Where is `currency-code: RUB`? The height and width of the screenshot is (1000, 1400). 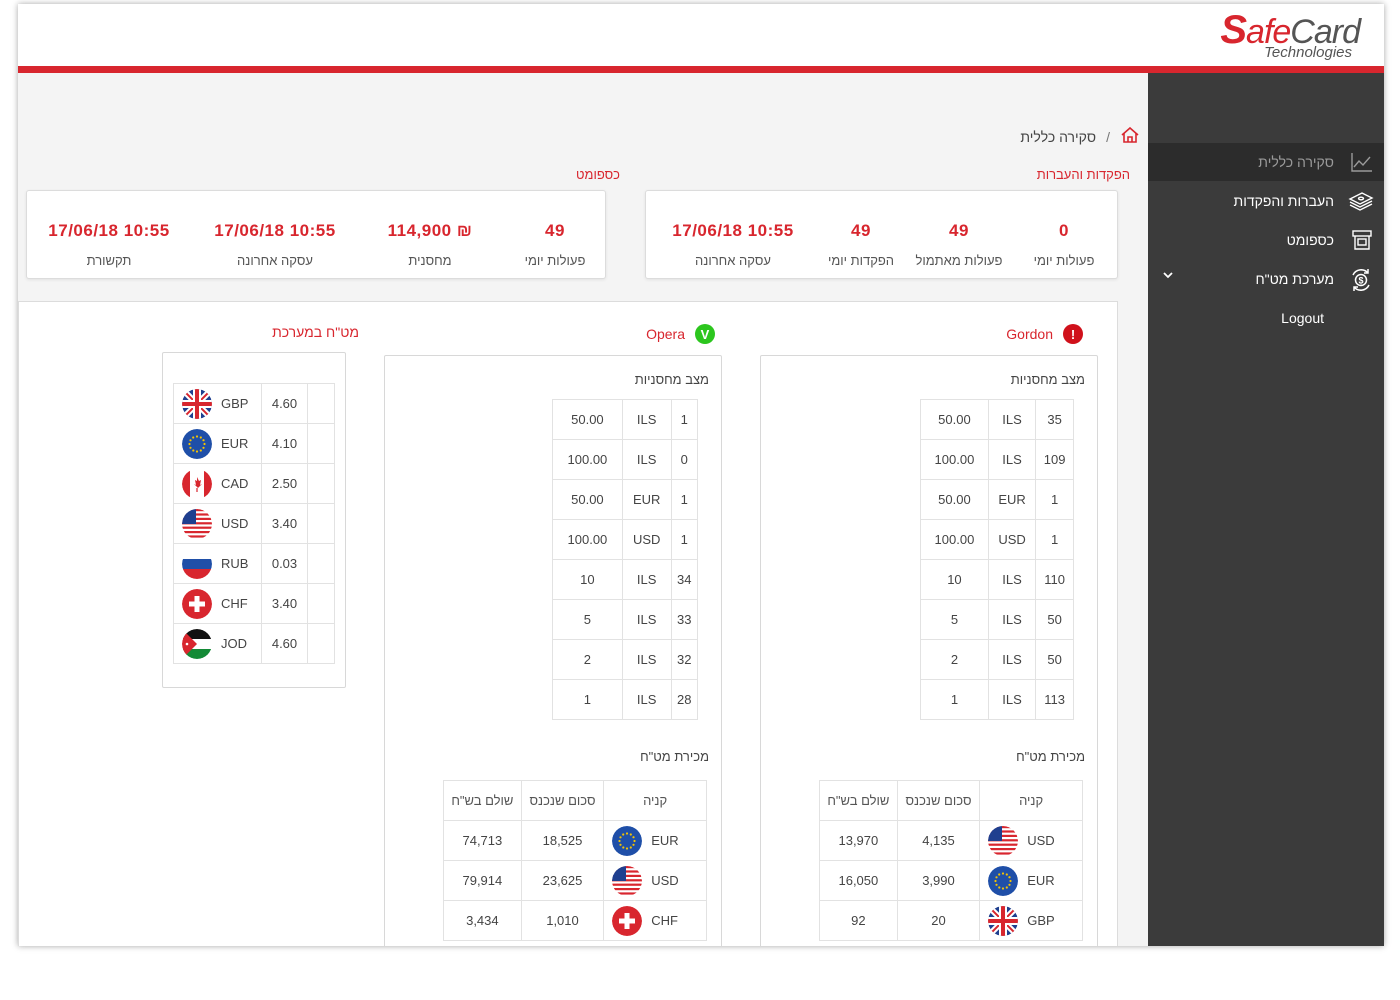 currency-code: RUB is located at coordinates (235, 563).